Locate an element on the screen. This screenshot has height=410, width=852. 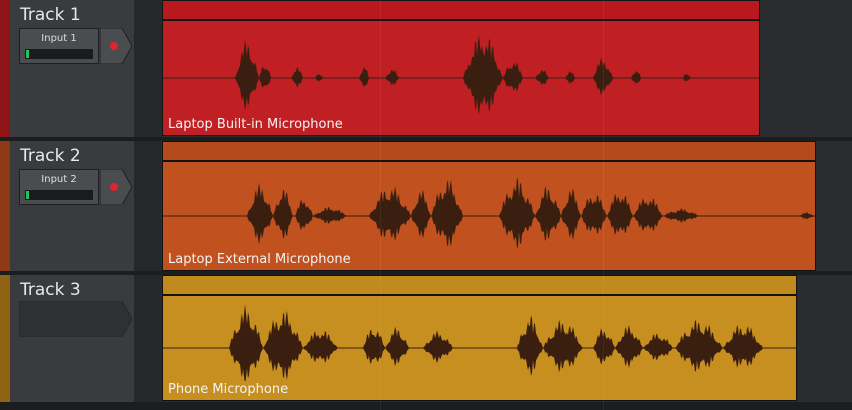
track-header: Track 1 Input 1 is located at coordinates (67, 68).